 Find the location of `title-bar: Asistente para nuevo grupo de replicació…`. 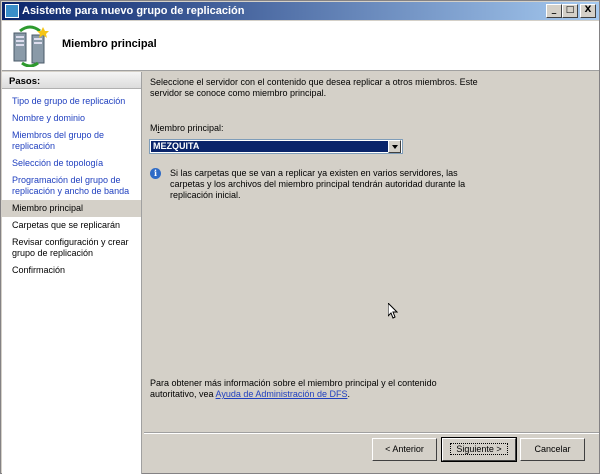

title-bar: Asistente para nuevo grupo de replicació… is located at coordinates (300, 11).